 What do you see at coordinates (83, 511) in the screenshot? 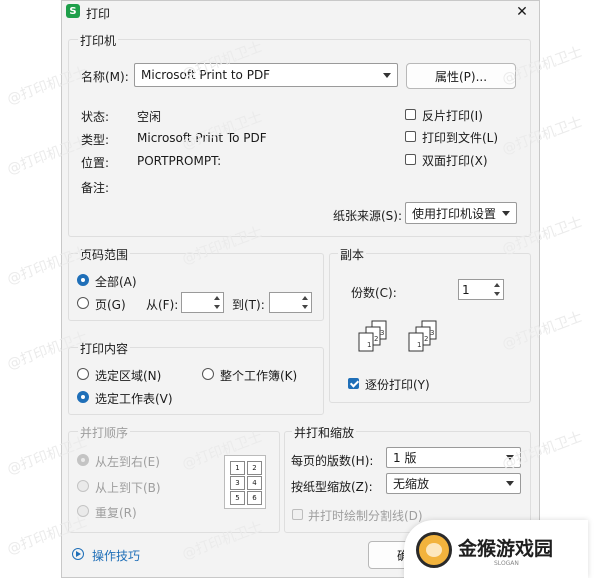
I see `repeat-radio` at bounding box center [83, 511].